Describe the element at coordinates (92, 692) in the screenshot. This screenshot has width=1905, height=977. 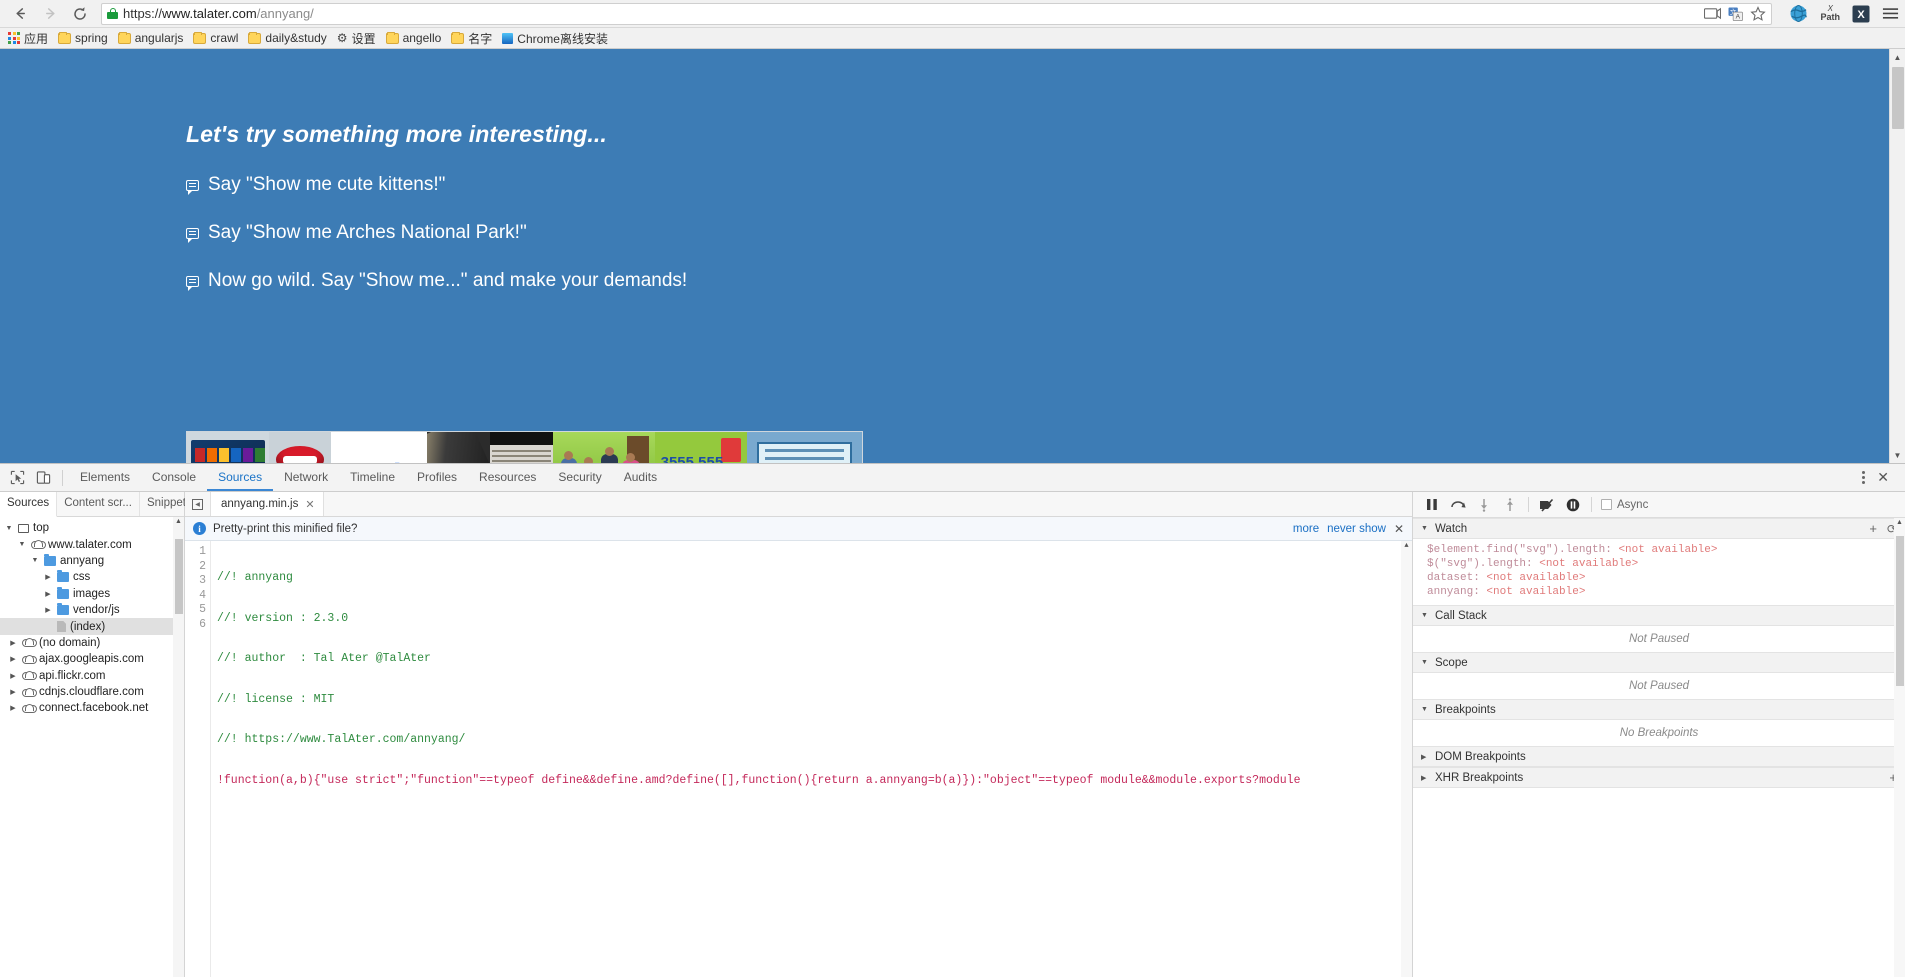
I see `tree-item-cdnjs-cloudflare: ▶ cdnjs.cloudflare.com` at that location.